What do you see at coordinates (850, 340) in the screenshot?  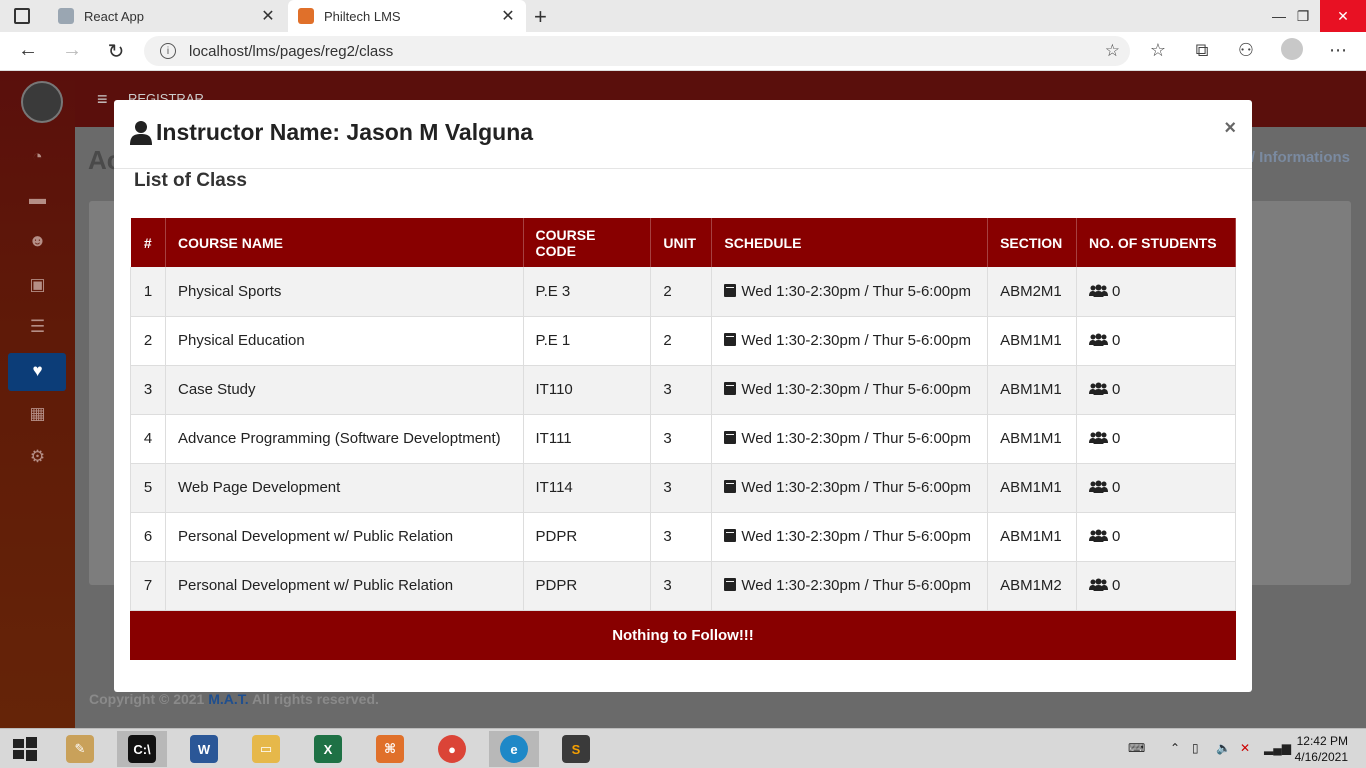 I see `cell-schedule: Wed 1:30-2:30pm / Thur 5-6:00pm` at bounding box center [850, 340].